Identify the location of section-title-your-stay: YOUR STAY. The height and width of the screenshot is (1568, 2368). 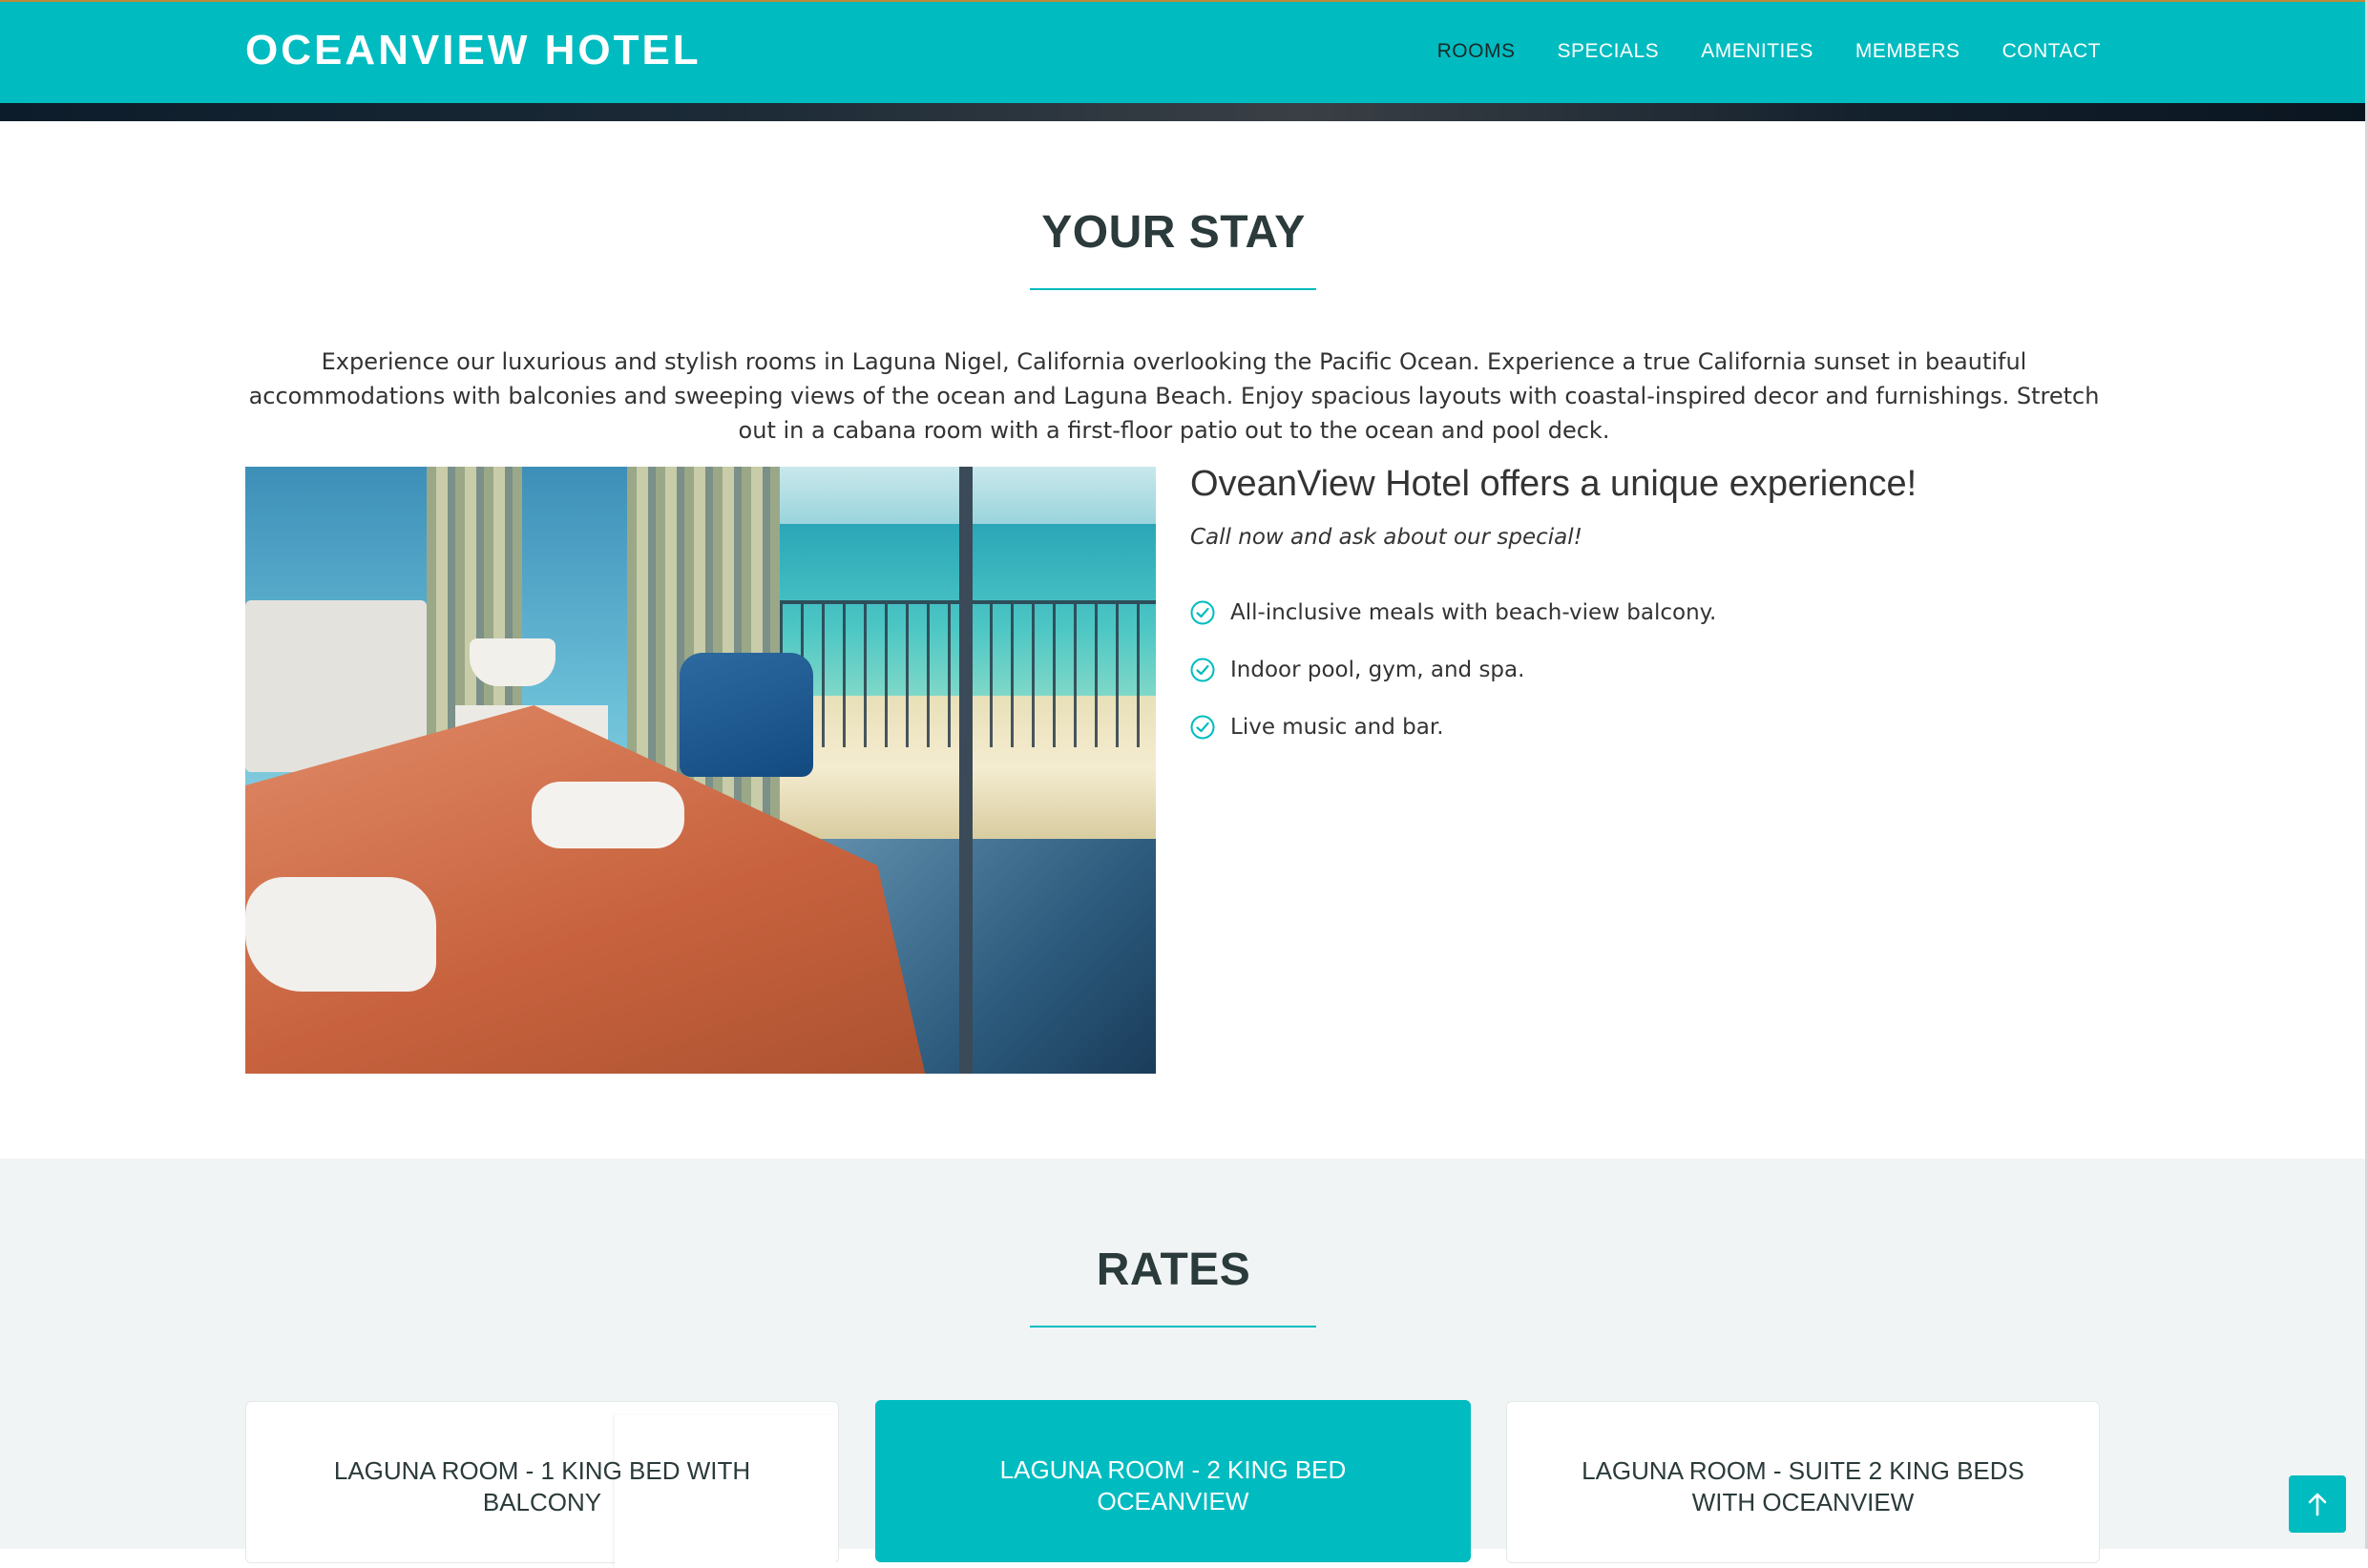
(1173, 233).